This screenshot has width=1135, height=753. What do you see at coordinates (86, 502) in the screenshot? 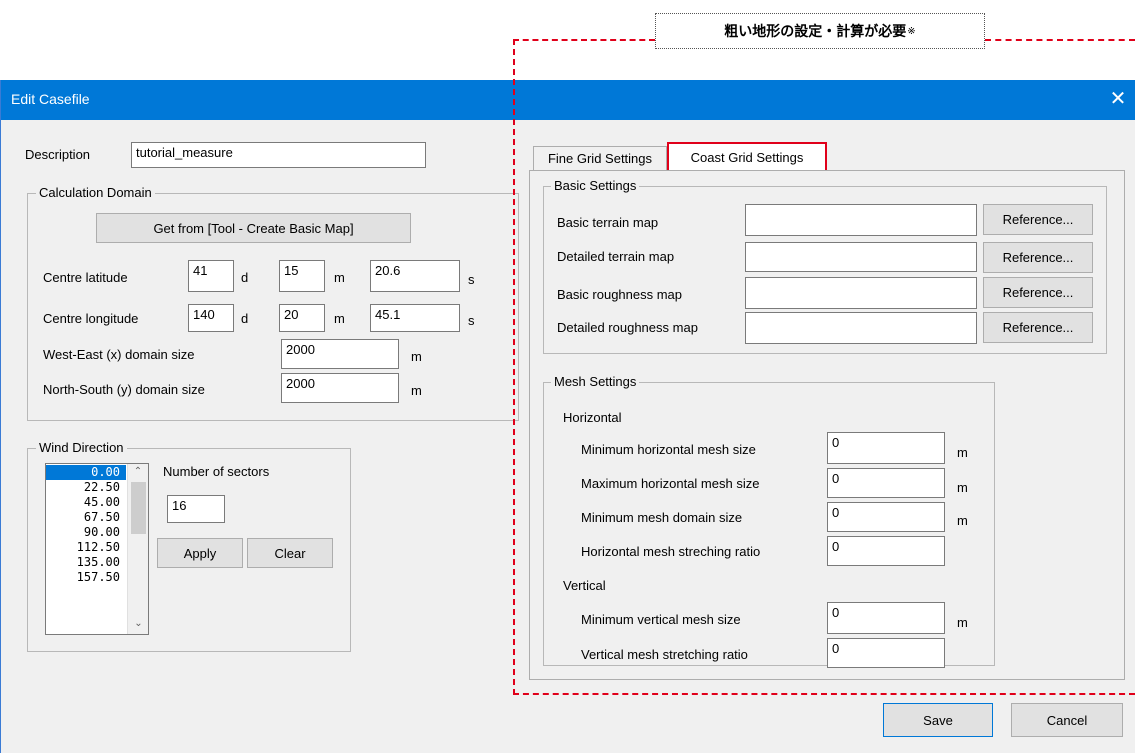
I see `list-item: 45.00` at bounding box center [86, 502].